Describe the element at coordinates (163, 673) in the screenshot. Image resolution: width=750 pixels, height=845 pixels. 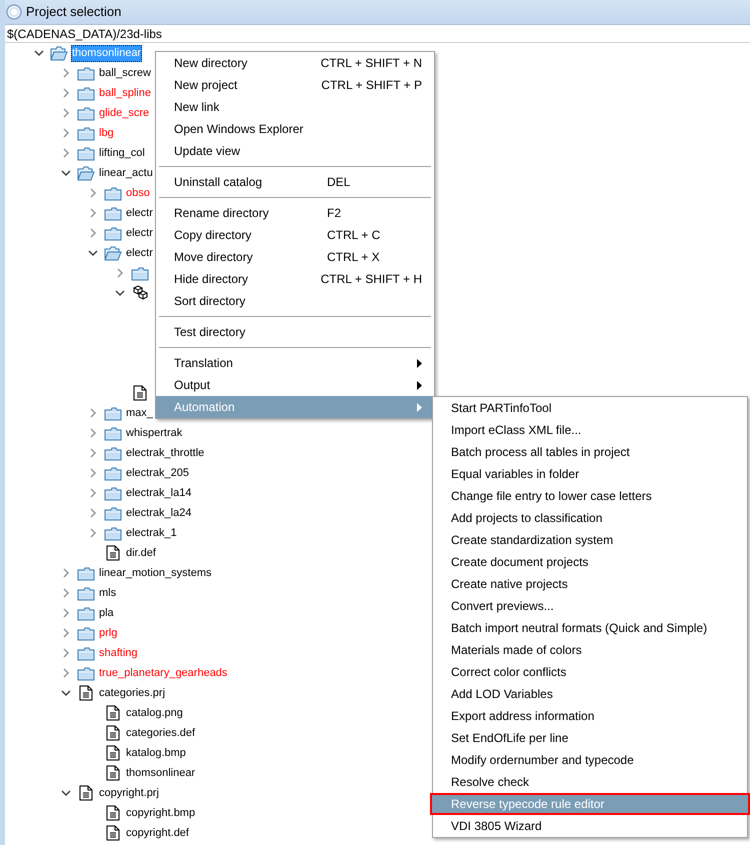
I see `tree-item: true_planetary_gearheads` at that location.